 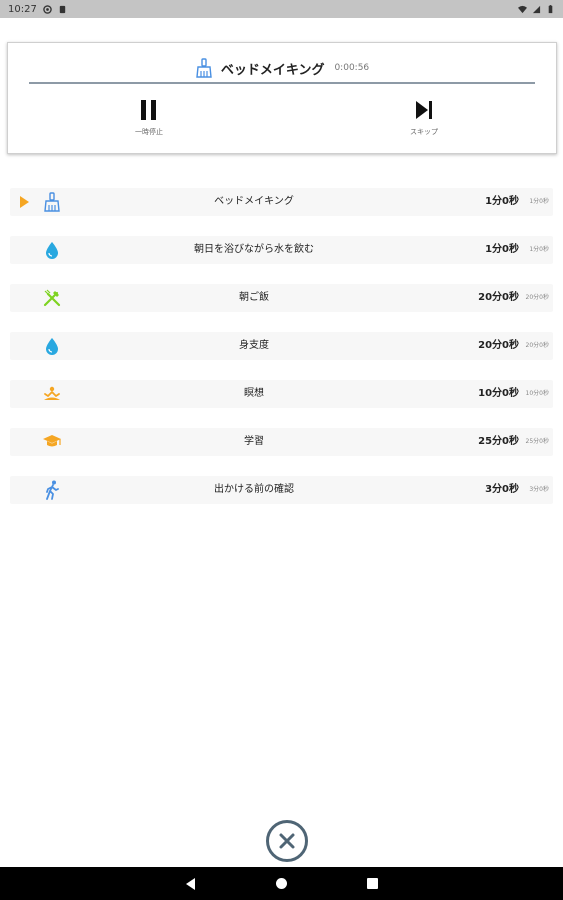 What do you see at coordinates (281, 394) in the screenshot?
I see `task-row-meditation: 瞑想 10分0秒 10分0秒` at bounding box center [281, 394].